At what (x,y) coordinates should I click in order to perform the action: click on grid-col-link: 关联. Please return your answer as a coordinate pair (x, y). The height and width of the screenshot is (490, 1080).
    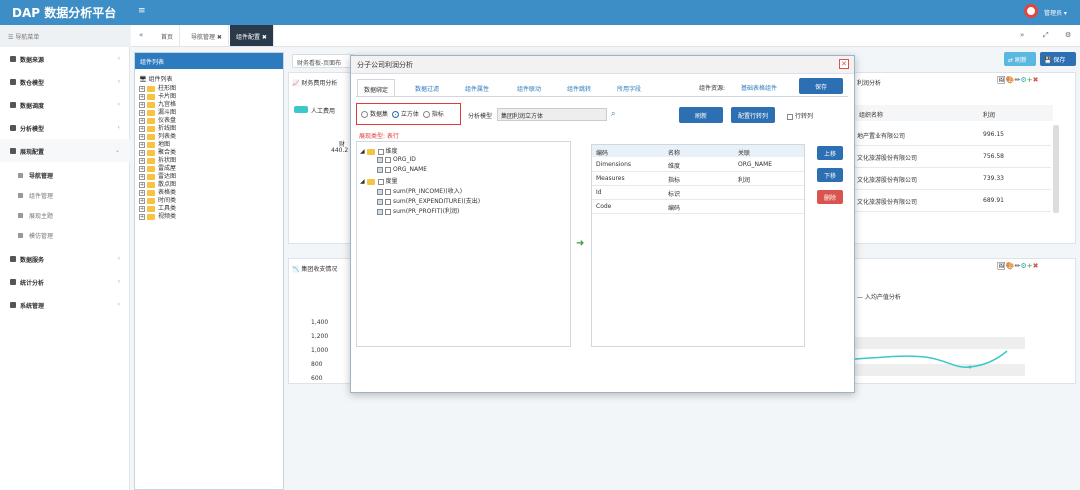
    Looking at the image, I should click on (744, 153).